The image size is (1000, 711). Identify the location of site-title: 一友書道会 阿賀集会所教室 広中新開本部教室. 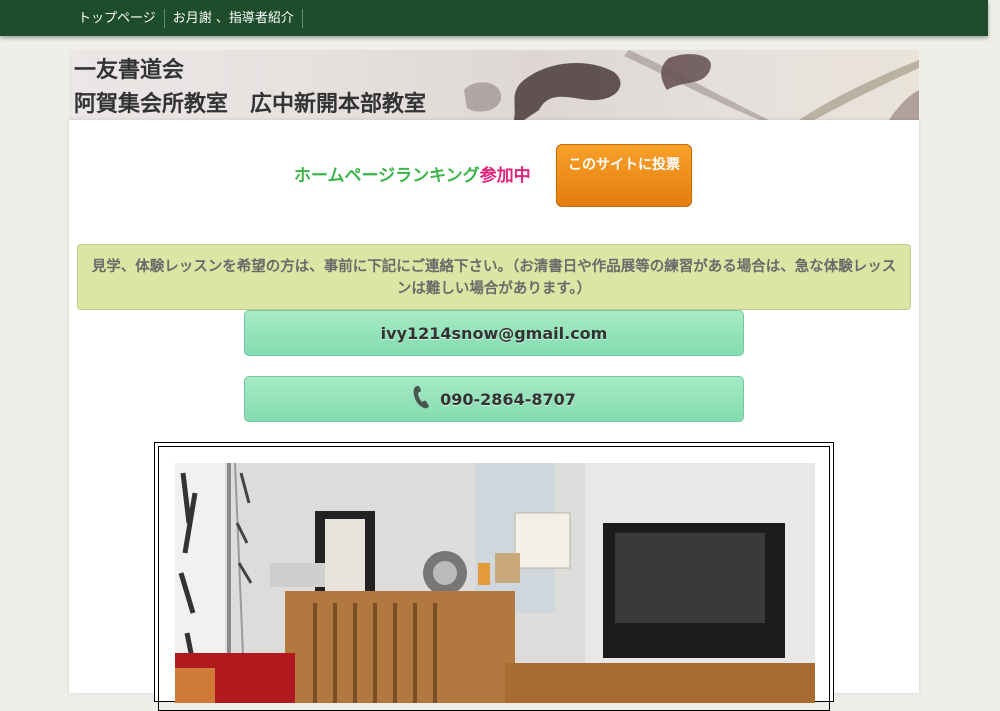
(250, 87).